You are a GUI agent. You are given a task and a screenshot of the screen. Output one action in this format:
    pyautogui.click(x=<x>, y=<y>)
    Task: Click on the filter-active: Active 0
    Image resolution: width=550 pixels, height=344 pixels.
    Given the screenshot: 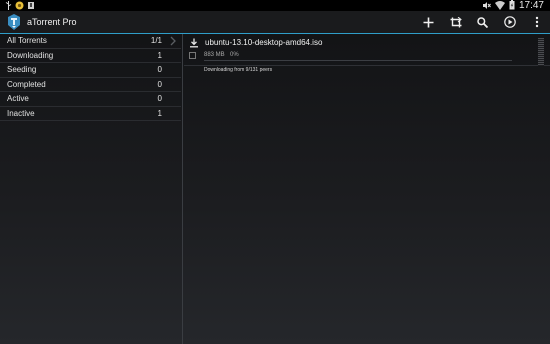 What is the action you would take?
    pyautogui.click(x=90, y=99)
    